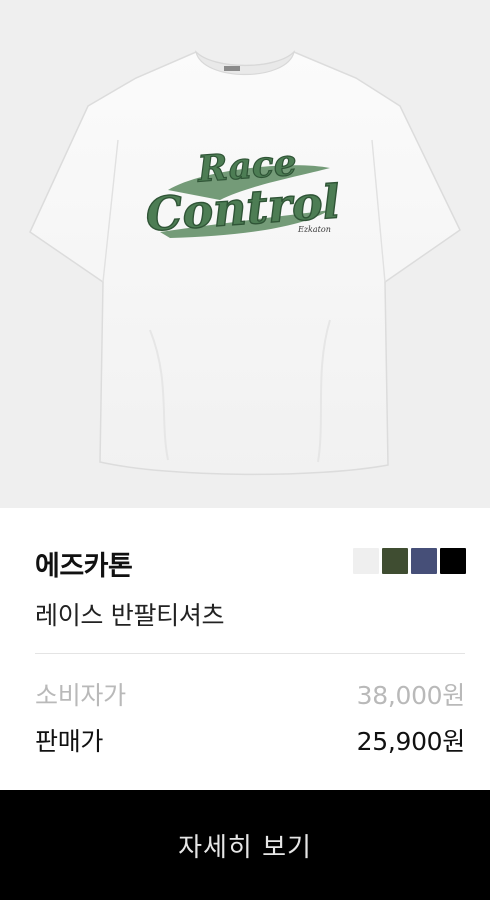 This screenshot has height=900, width=490. What do you see at coordinates (314, 229) in the screenshot?
I see `graphic-signature: Ezkaton` at bounding box center [314, 229].